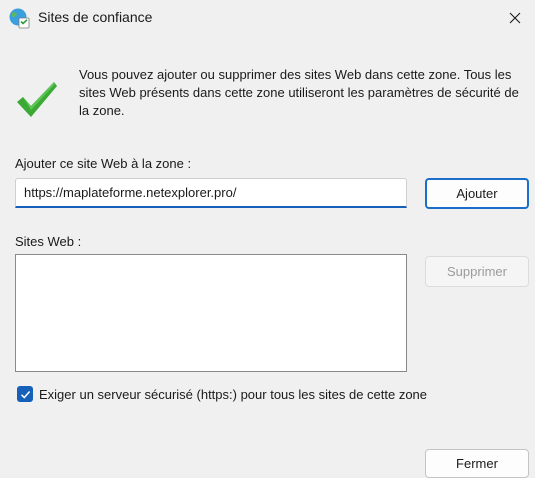  I want to click on title-bar: Sites de confiance, so click(267, 18).